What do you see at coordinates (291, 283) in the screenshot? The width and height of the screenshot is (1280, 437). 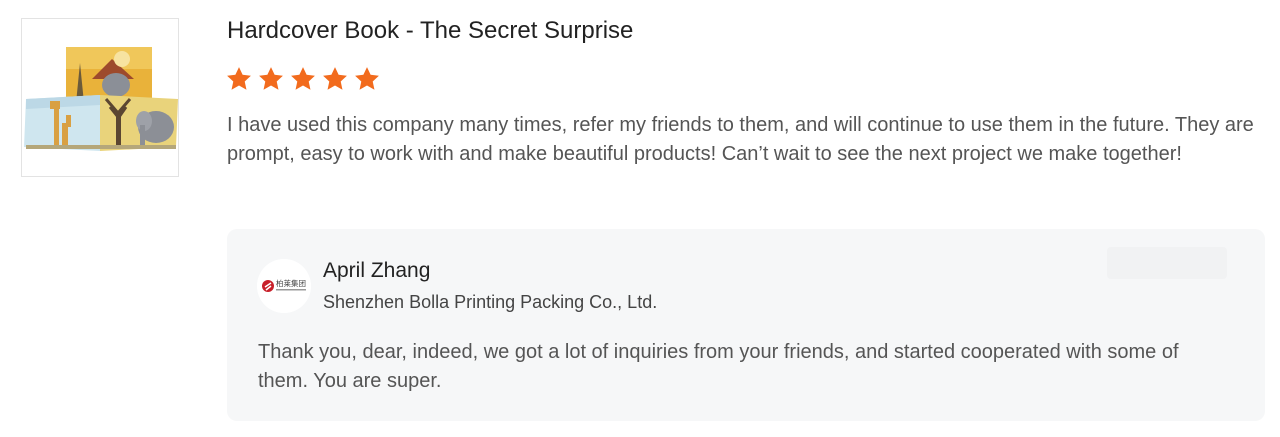 I see `logo-text: 柏莱集团` at bounding box center [291, 283].